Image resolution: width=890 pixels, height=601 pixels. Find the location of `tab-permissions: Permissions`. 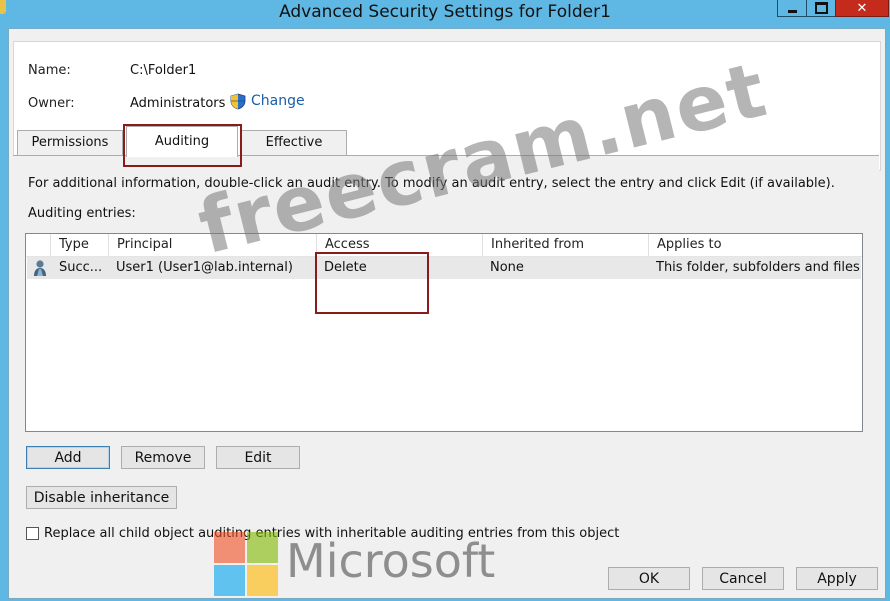

tab-permissions: Permissions is located at coordinates (70, 142).